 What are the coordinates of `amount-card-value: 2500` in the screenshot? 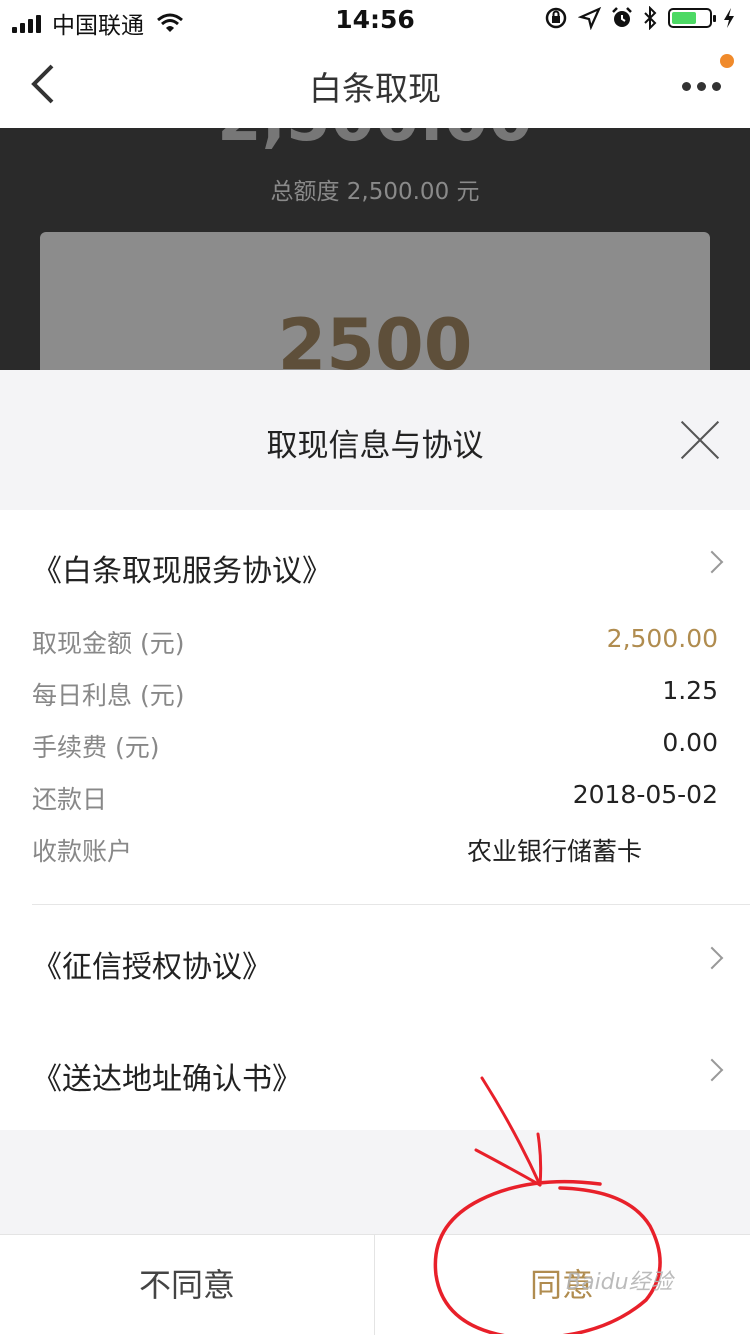 It's located at (375, 337).